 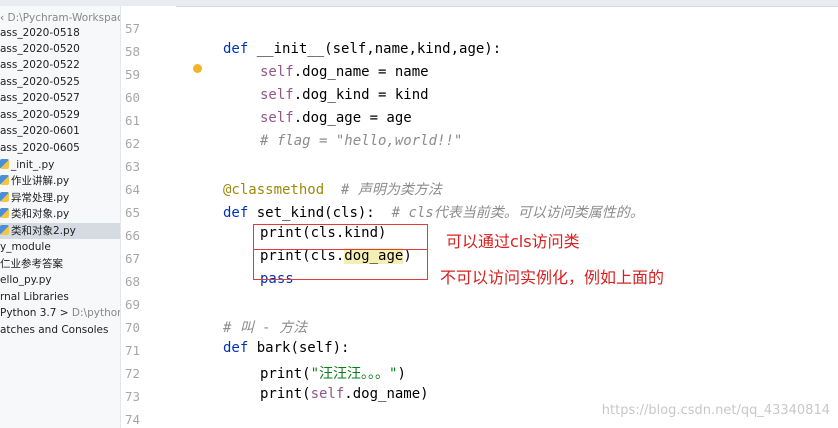 I want to click on tree-item-file: 异常处理.py, so click(x=34, y=198).